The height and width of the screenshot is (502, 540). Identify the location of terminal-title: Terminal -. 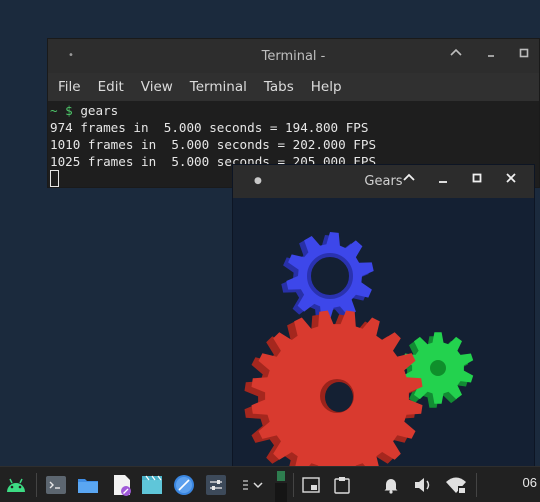
(293, 56).